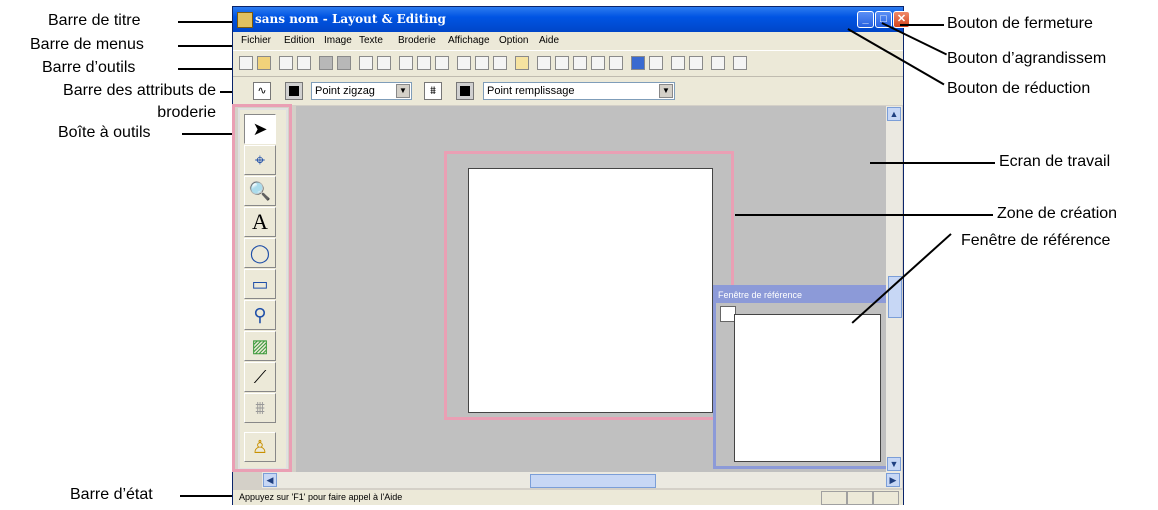 Image resolution: width=1158 pixels, height=510 pixels. What do you see at coordinates (616, 63) in the screenshot?
I see `text-fit-icon` at bounding box center [616, 63].